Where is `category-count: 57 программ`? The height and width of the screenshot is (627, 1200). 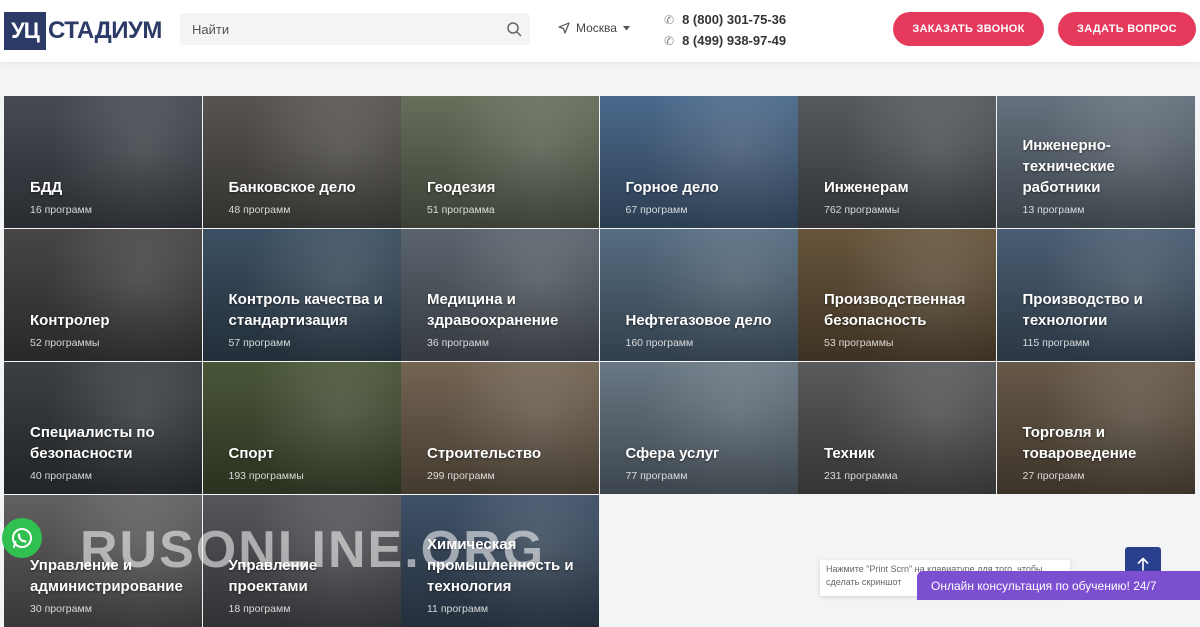 category-count: 57 программ is located at coordinates (259, 343).